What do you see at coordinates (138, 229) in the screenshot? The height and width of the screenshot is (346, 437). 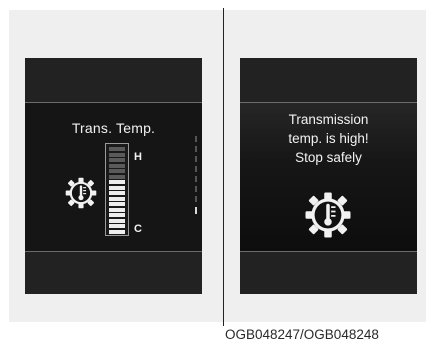 I see `gauge-low-label: C` at bounding box center [138, 229].